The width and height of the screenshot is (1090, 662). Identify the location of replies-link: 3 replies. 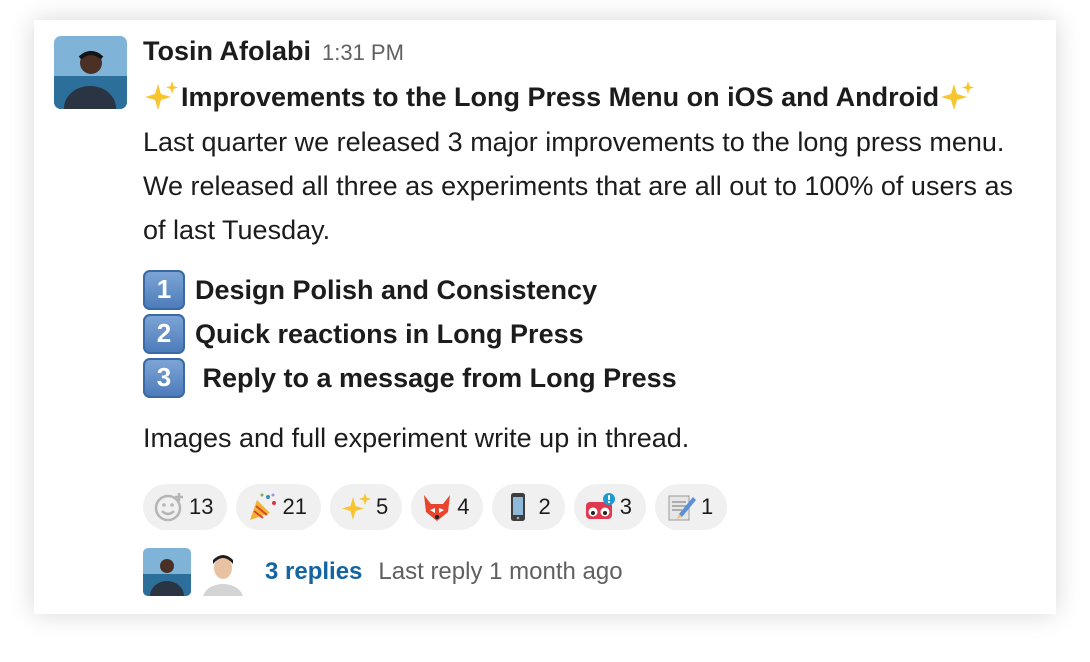
(313, 572).